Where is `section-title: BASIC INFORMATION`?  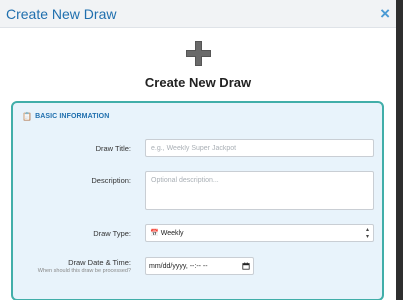 section-title: BASIC INFORMATION is located at coordinates (72, 116).